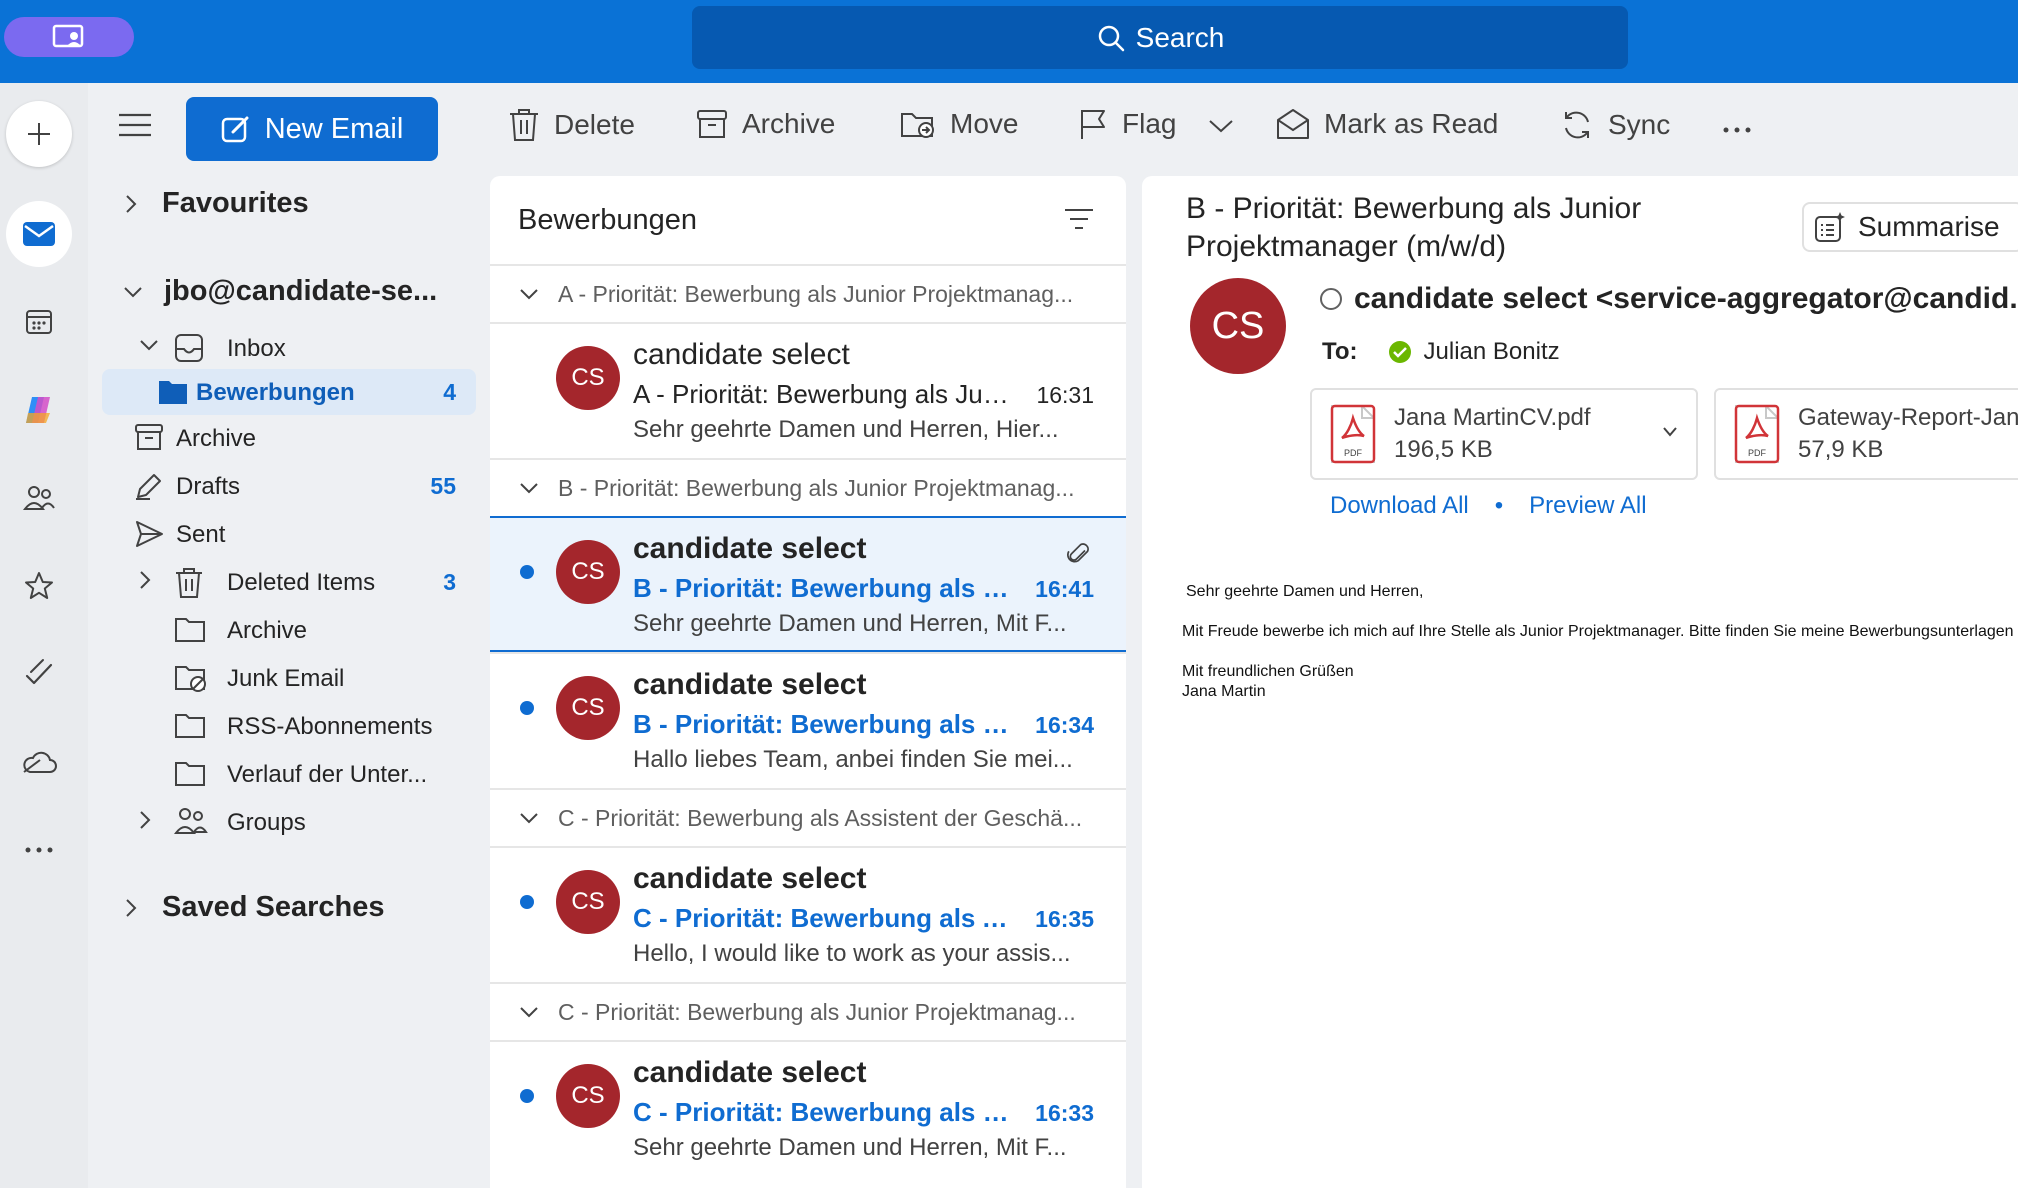 The height and width of the screenshot is (1188, 2018). Describe the element at coordinates (1757, 434) in the screenshot. I see `pdf-file-icon: PDF` at that location.